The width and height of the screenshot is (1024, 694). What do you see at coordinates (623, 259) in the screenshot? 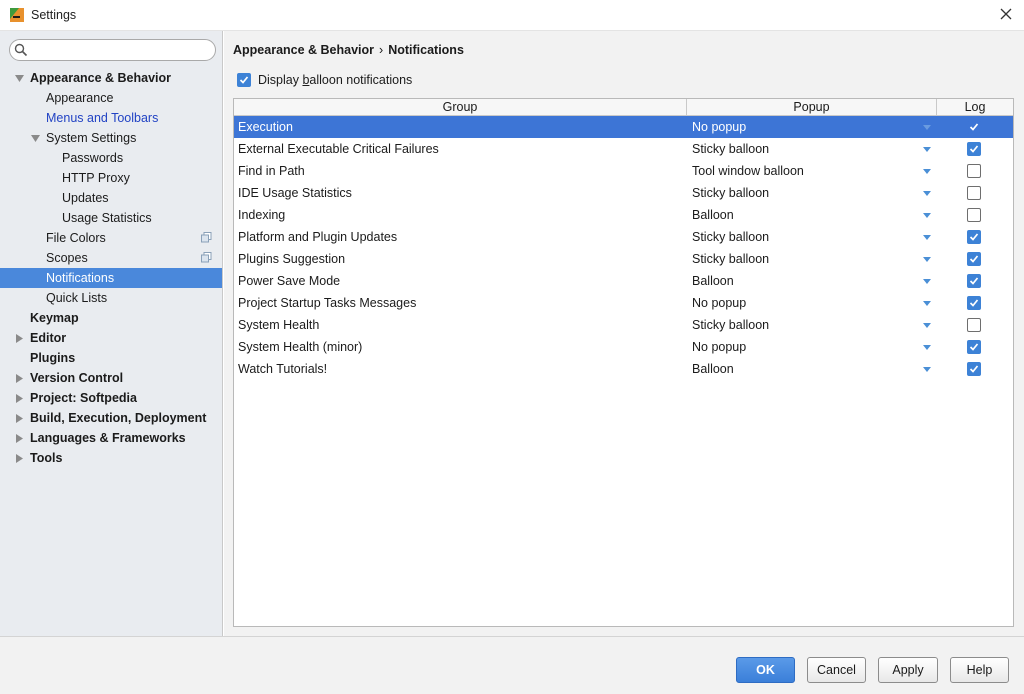
I see `table-row: Plugins Suggestion Sticky balloon` at bounding box center [623, 259].